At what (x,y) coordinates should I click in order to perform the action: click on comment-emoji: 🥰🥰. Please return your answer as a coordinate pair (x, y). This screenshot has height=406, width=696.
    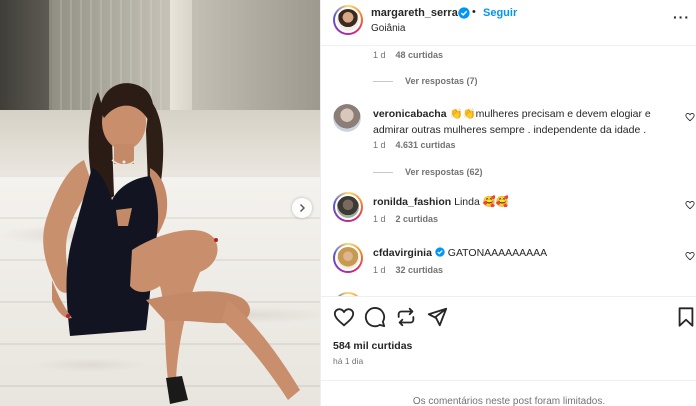
    Looking at the image, I should click on (495, 202).